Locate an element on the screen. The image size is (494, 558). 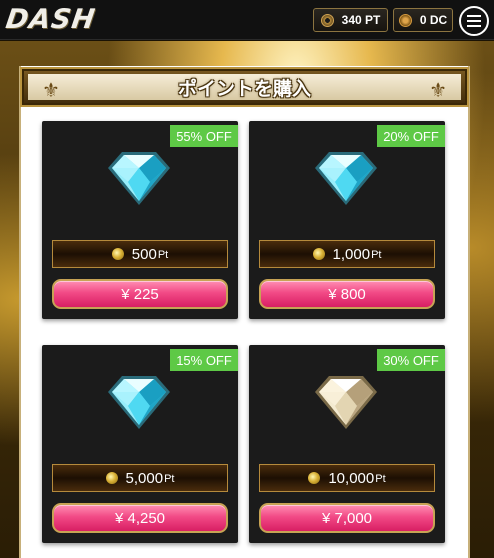
top-header: DASH 340 PT 0 DC is located at coordinates (247, 20).